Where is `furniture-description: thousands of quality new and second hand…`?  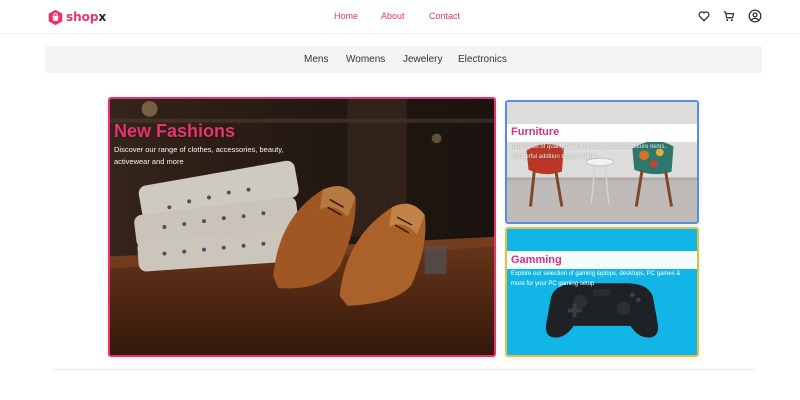 furniture-description: thousands of quality new and second hand… is located at coordinates (589, 152).